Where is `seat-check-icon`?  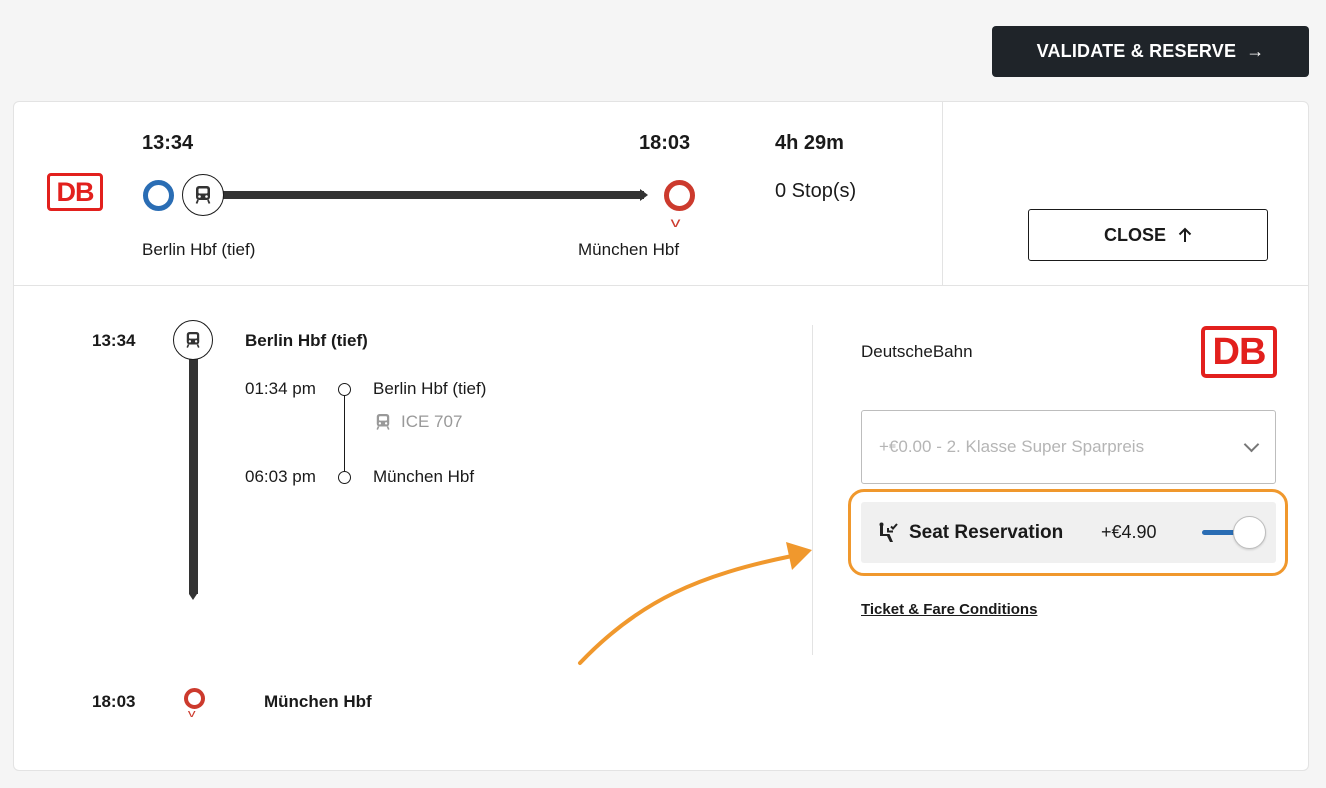 seat-check-icon is located at coordinates (888, 532).